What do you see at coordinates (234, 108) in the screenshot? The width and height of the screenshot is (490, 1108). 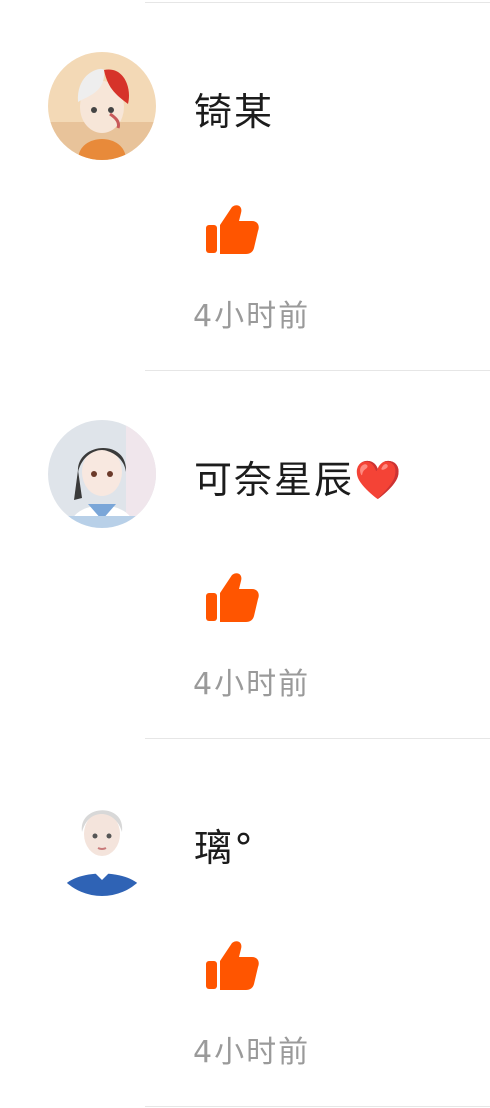 I see `username: 锜某` at bounding box center [234, 108].